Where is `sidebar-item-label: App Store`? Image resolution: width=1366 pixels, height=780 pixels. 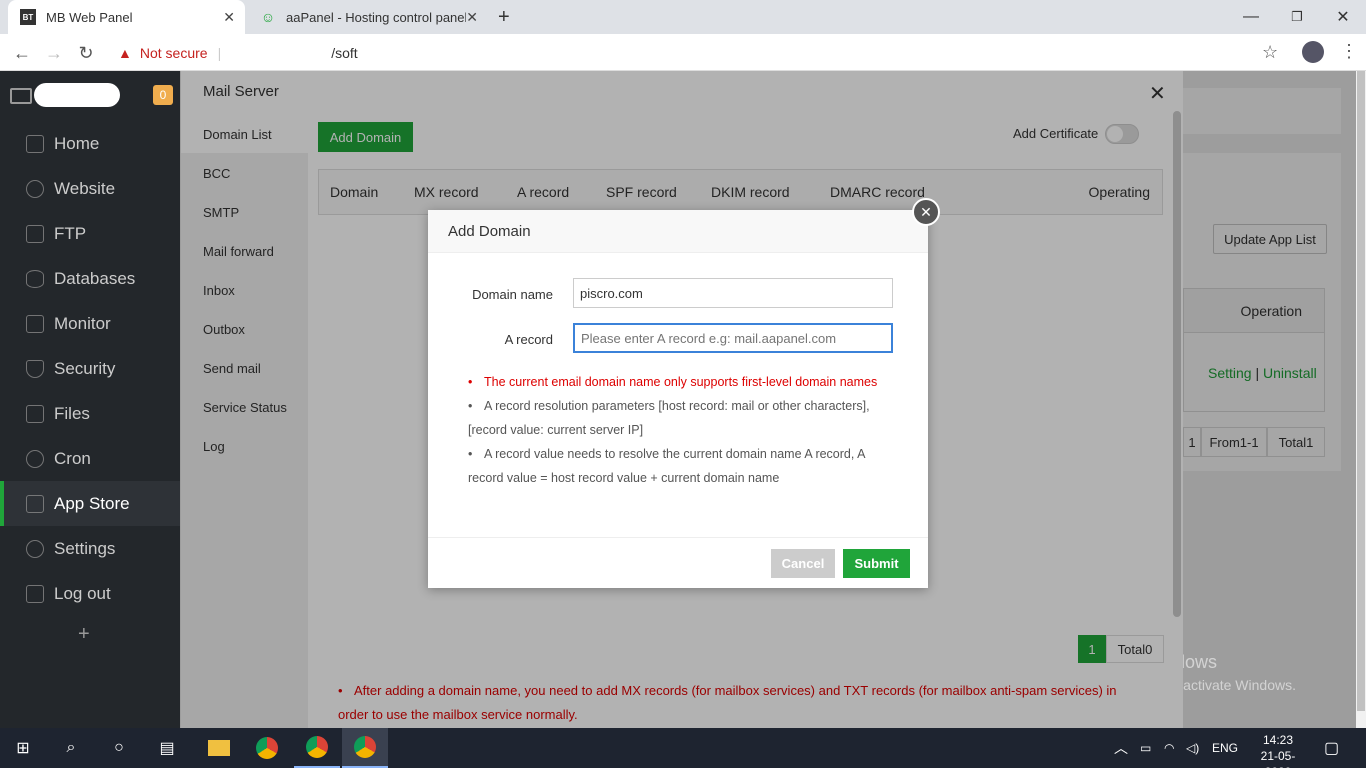 sidebar-item-label: App Store is located at coordinates (92, 503).